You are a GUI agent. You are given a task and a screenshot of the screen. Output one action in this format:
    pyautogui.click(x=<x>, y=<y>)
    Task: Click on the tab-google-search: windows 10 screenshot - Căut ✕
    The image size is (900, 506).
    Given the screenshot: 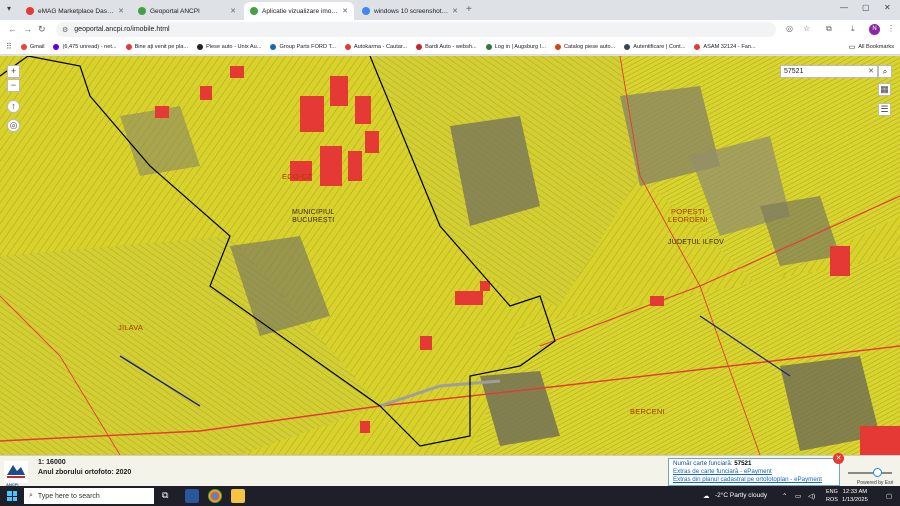 What is the action you would take?
    pyautogui.click(x=410, y=11)
    